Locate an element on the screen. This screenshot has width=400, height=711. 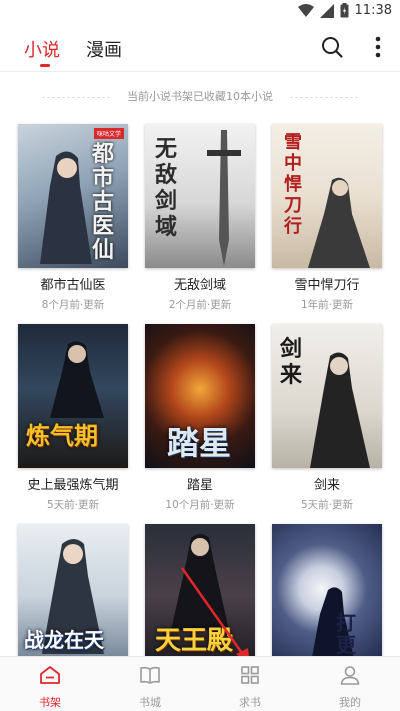
more-vertical-icon is located at coordinates (378, 47).